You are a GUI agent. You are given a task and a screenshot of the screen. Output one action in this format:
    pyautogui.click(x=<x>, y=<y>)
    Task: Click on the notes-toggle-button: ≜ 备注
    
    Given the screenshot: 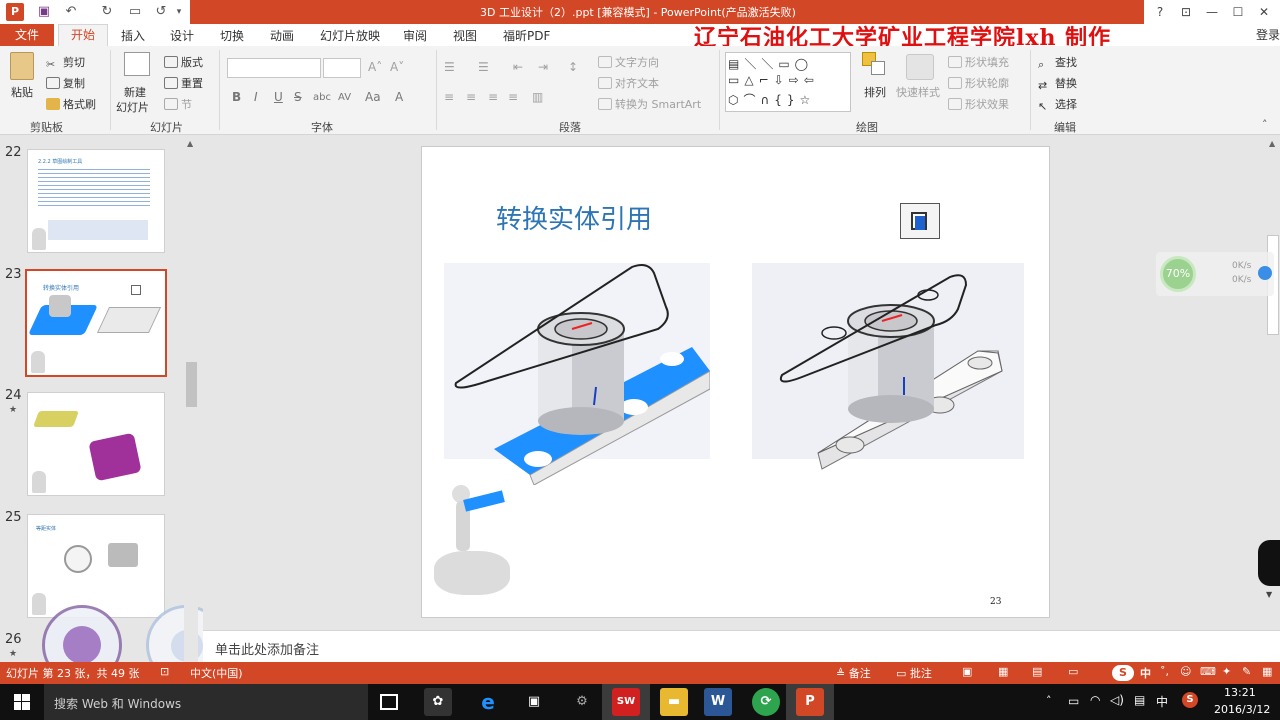 What is the action you would take?
    pyautogui.click(x=853, y=673)
    